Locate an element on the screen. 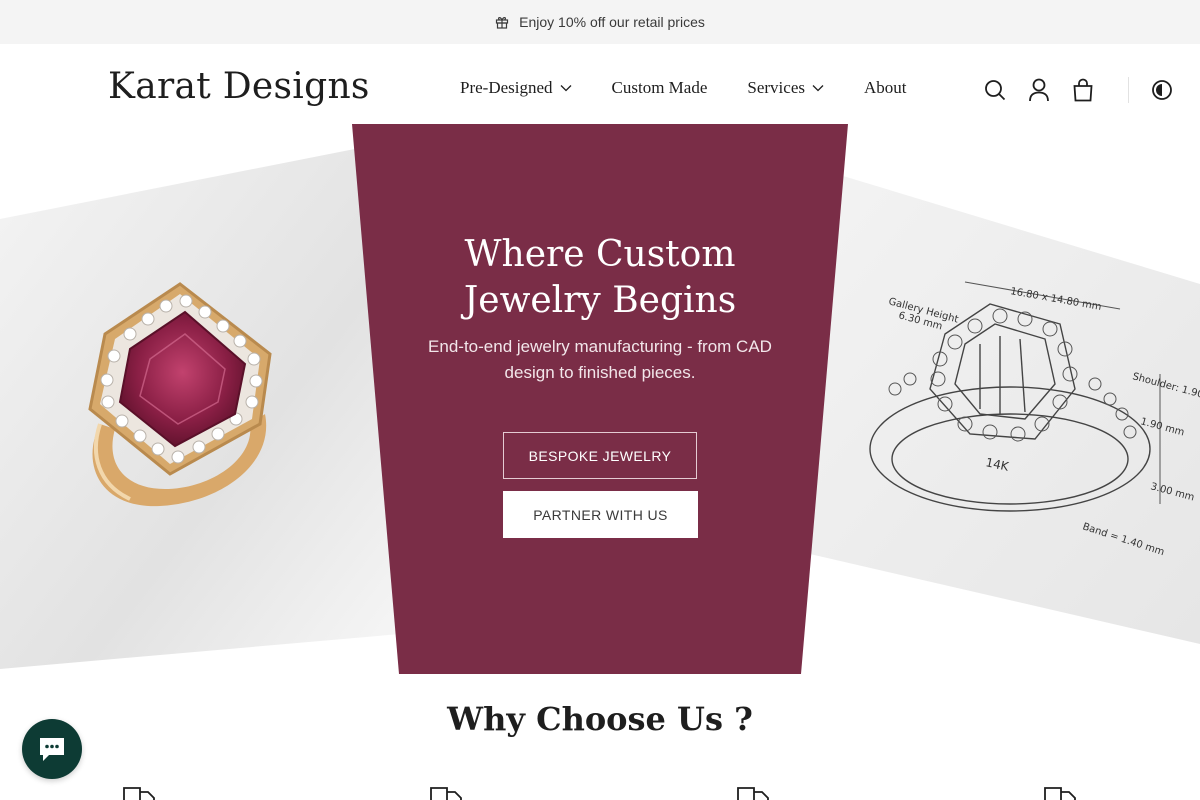 The height and width of the screenshot is (800, 1200). nav-item-about: About is located at coordinates (885, 88).